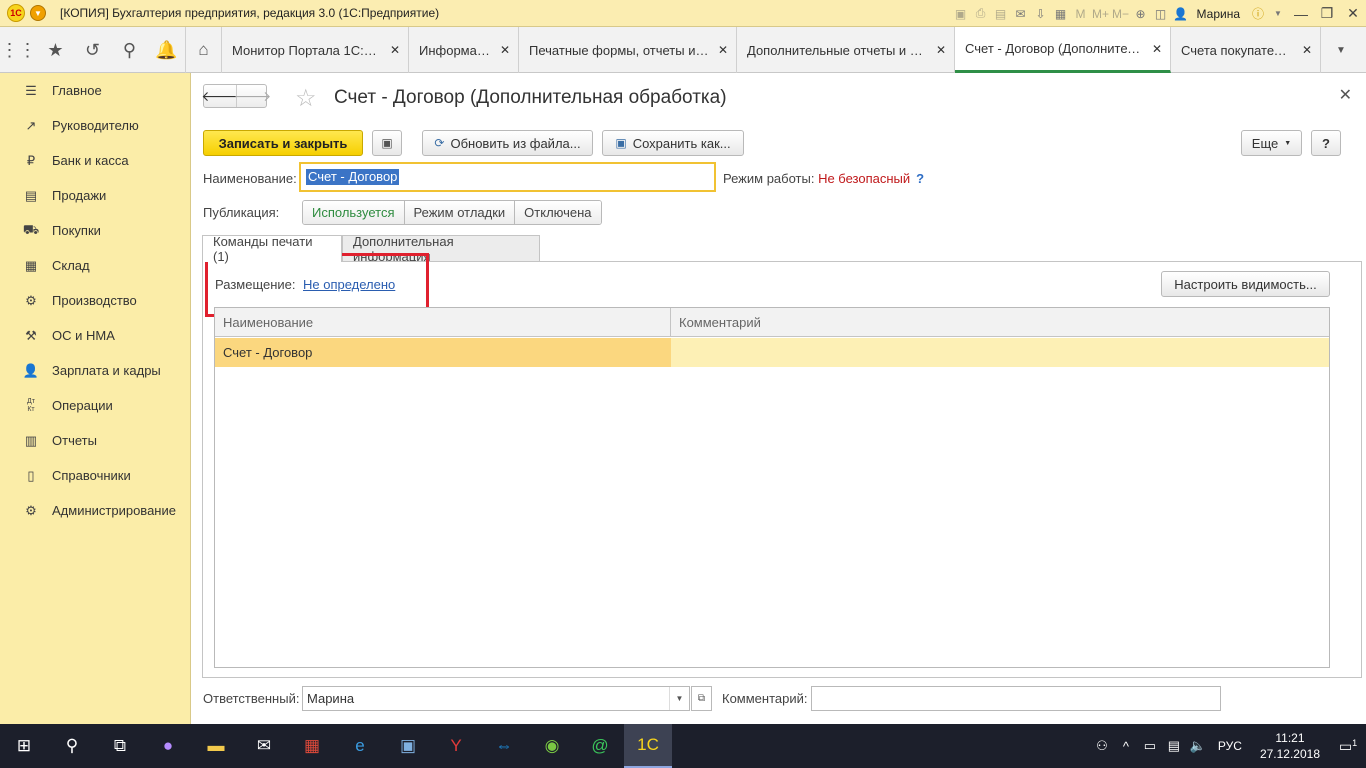 The width and height of the screenshot is (1366, 768). I want to click on clock: 11:21 27.12.2018, so click(1290, 746).